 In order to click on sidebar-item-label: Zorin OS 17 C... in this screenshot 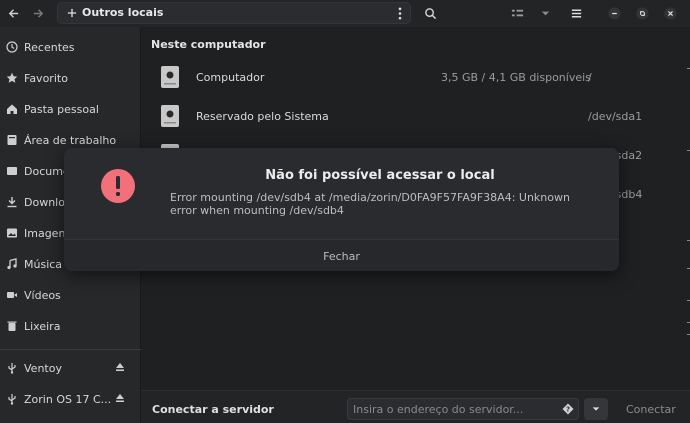, I will do `click(68, 399)`.